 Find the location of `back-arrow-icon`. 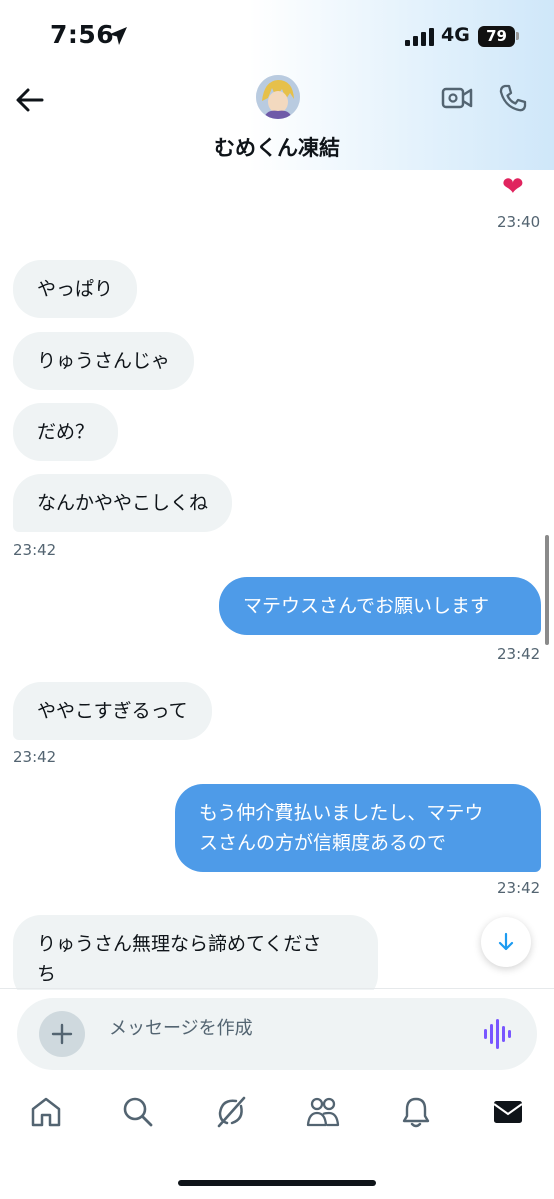

back-arrow-icon is located at coordinates (30, 100).